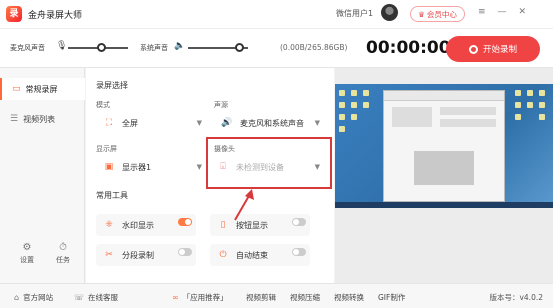  I want to click on display-select: ▣ 显示器1 ▼, so click(152, 167).